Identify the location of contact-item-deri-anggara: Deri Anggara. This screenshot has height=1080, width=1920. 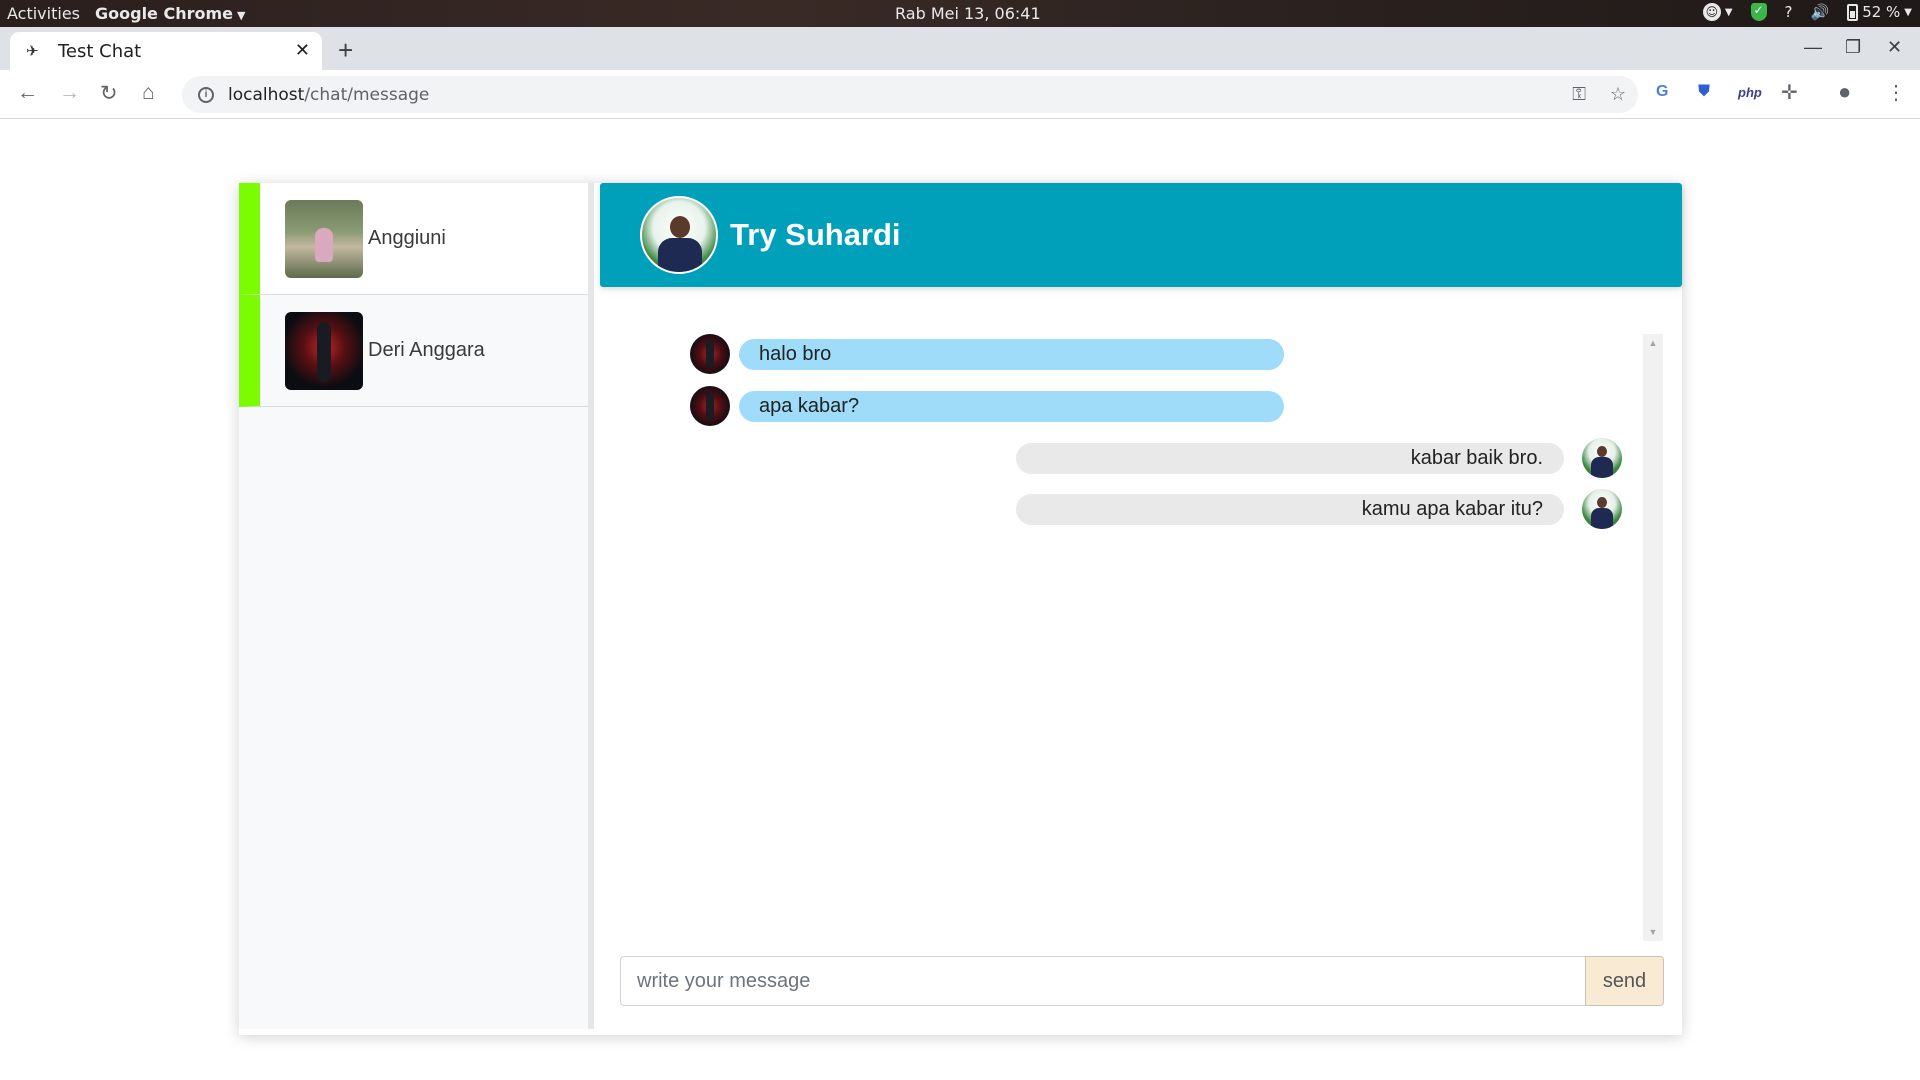
(413, 351).